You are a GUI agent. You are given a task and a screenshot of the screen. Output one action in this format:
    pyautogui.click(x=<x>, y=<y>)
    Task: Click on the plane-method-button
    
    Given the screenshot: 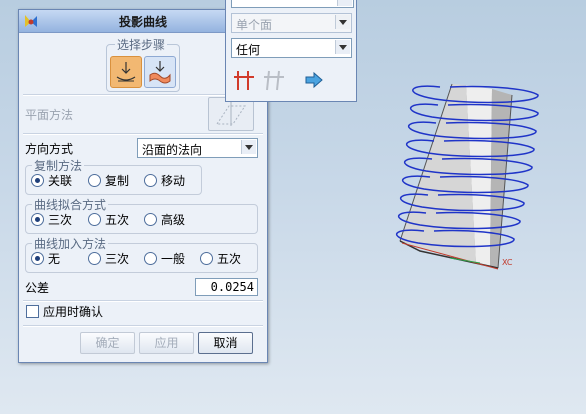 What is the action you would take?
    pyautogui.click(x=231, y=114)
    